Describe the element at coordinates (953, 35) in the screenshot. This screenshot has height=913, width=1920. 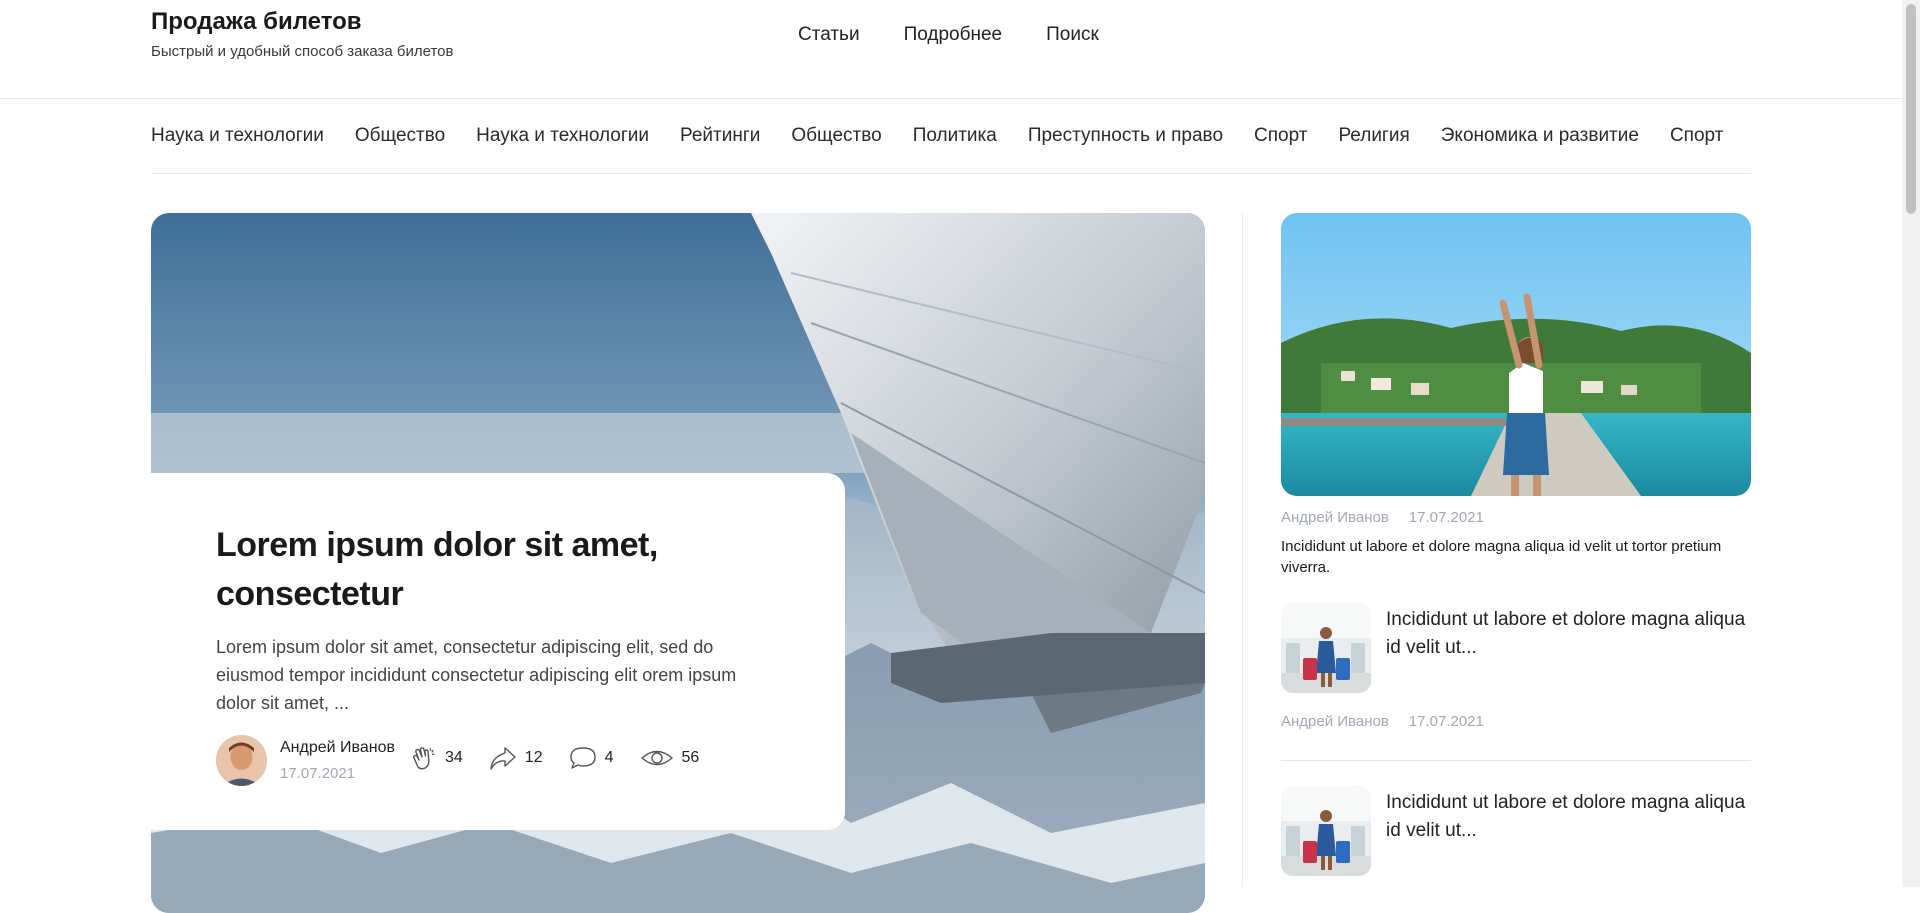
I see `nav-link-more: Подробнее` at that location.